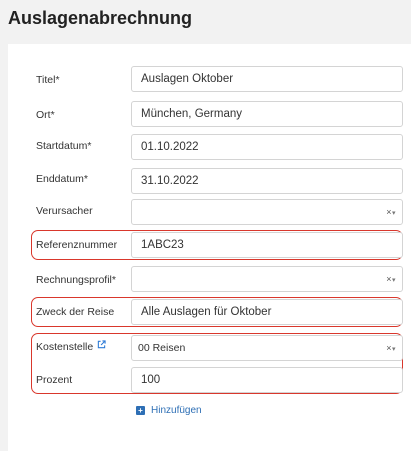  Describe the element at coordinates (77, 245) in the screenshot. I see `referenz-label: Referenznummer` at that location.